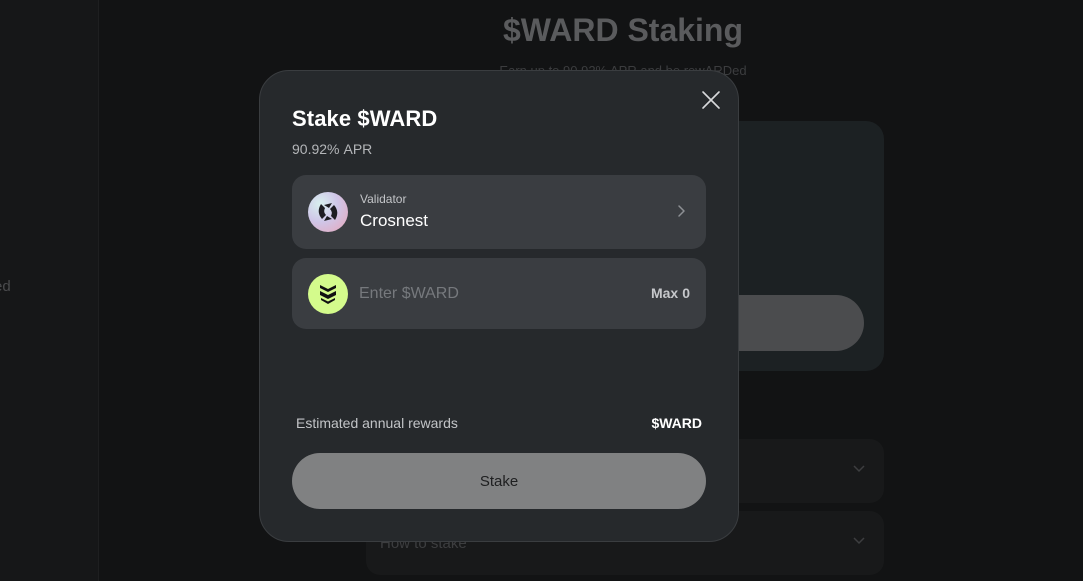  I want to click on stake-button: Stake, so click(499, 481).